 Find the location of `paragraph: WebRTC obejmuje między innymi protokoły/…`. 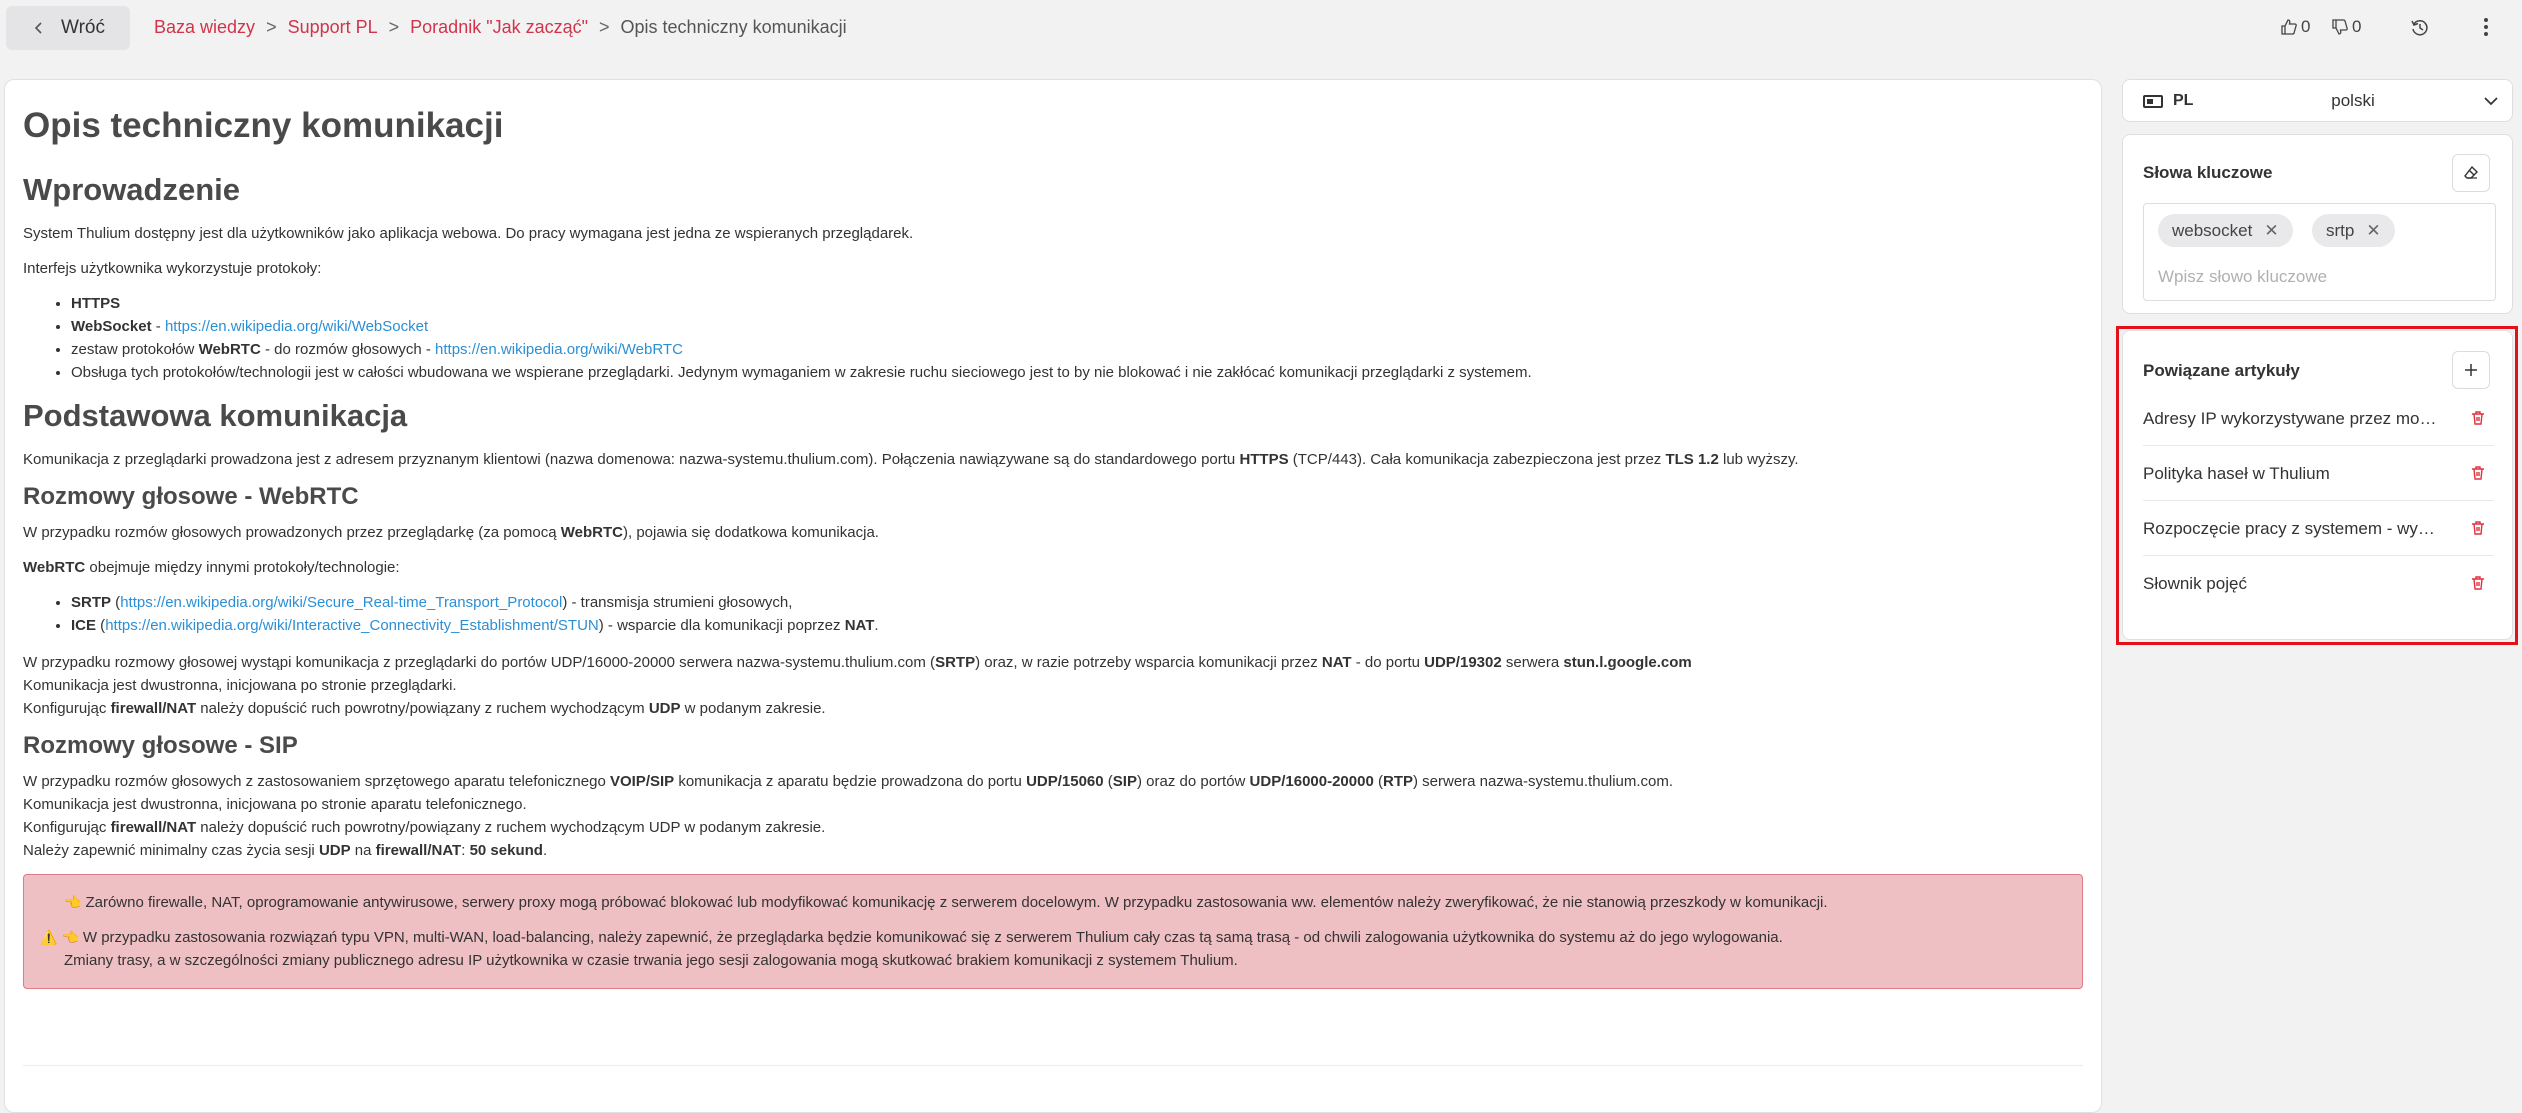

paragraph: WebRTC obejmuje między innymi protokoły/… is located at coordinates (1053, 567).